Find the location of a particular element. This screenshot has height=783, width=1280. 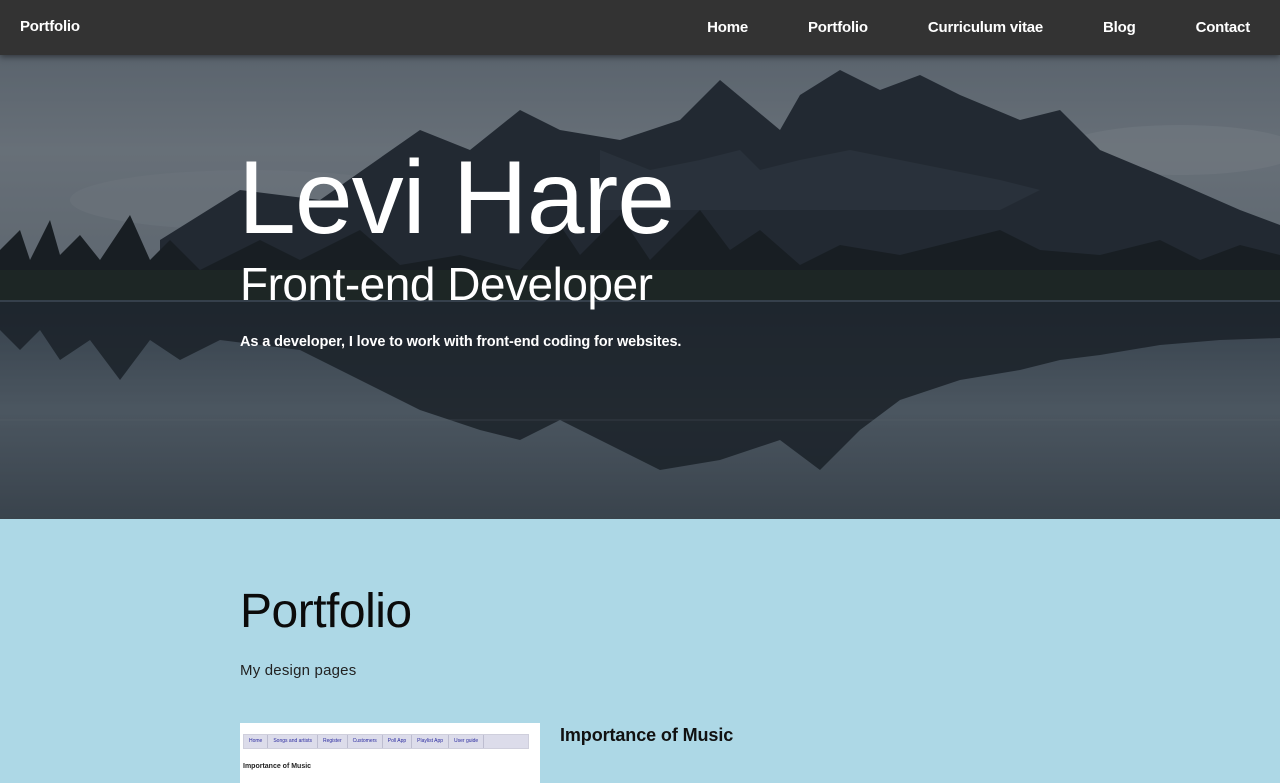

hero-role: Front-end Developer is located at coordinates (446, 284).